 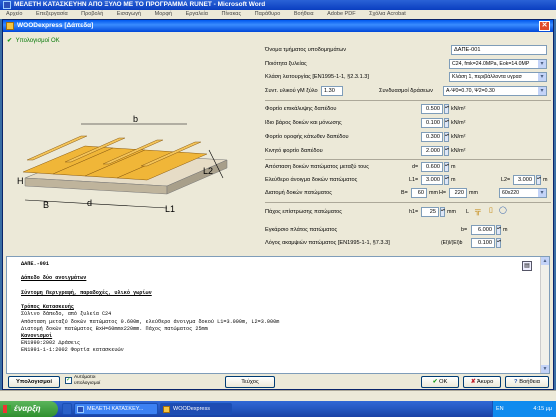 I want to click on width-label: Εγκάρσιο πλάτος πατώματος, so click(x=301, y=230).